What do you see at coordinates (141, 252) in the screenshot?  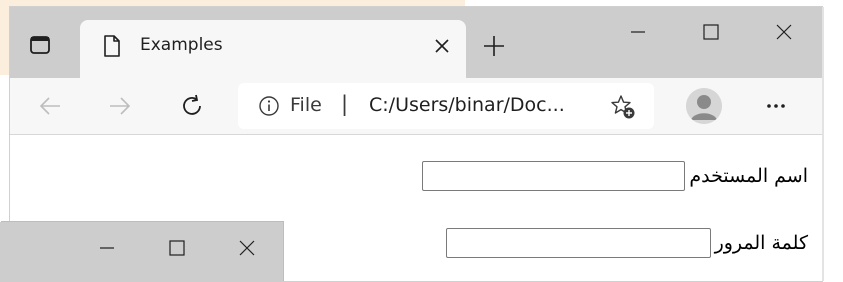 I see `background-window-titlebar` at bounding box center [141, 252].